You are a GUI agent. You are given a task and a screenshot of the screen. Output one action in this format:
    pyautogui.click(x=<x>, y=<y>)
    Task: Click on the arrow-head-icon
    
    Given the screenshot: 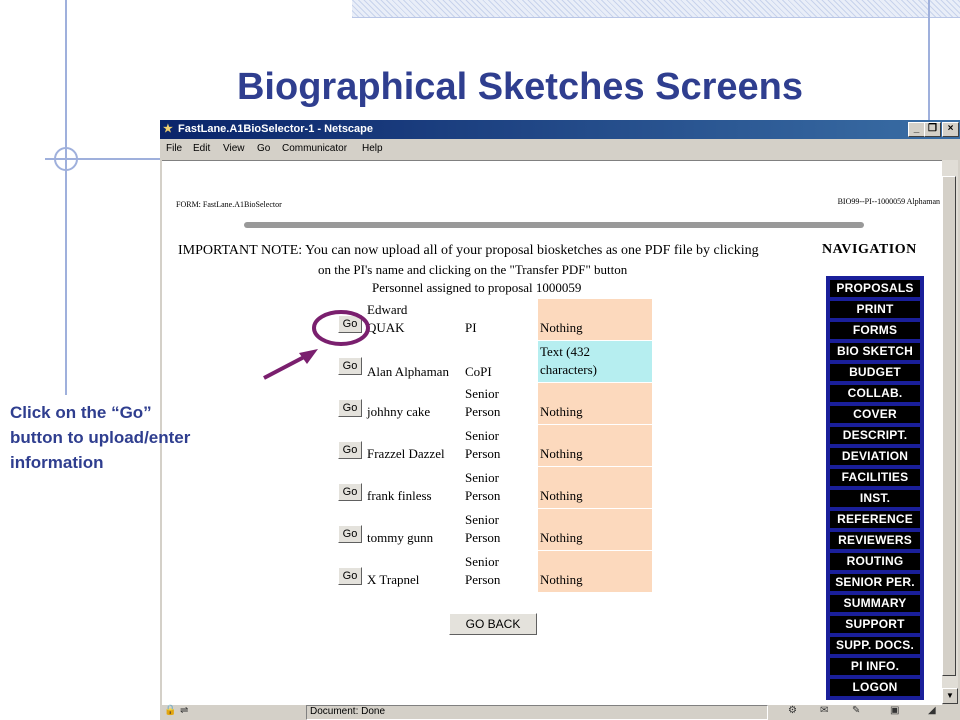 What is the action you would take?
    pyautogui.click(x=308, y=356)
    